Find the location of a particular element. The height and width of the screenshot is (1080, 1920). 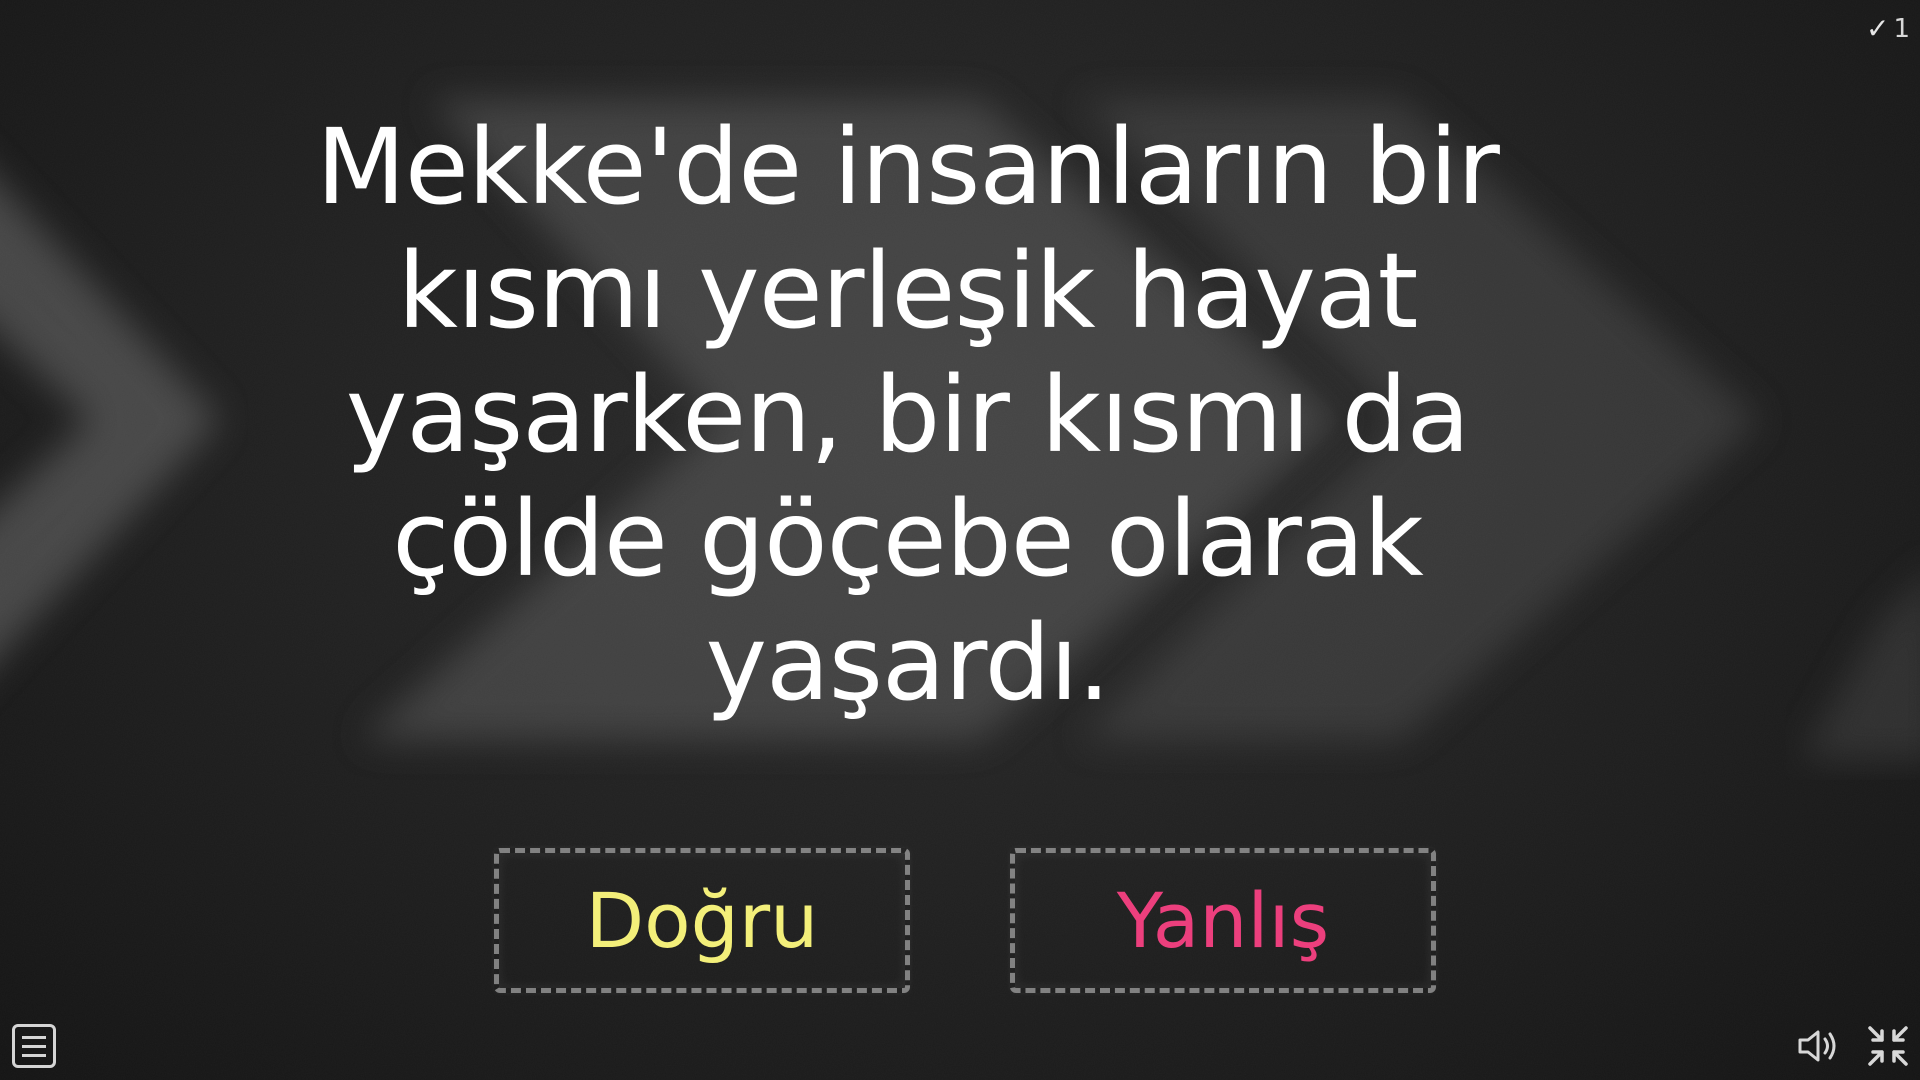

score-counter: ✓ 1 is located at coordinates (1888, 28).